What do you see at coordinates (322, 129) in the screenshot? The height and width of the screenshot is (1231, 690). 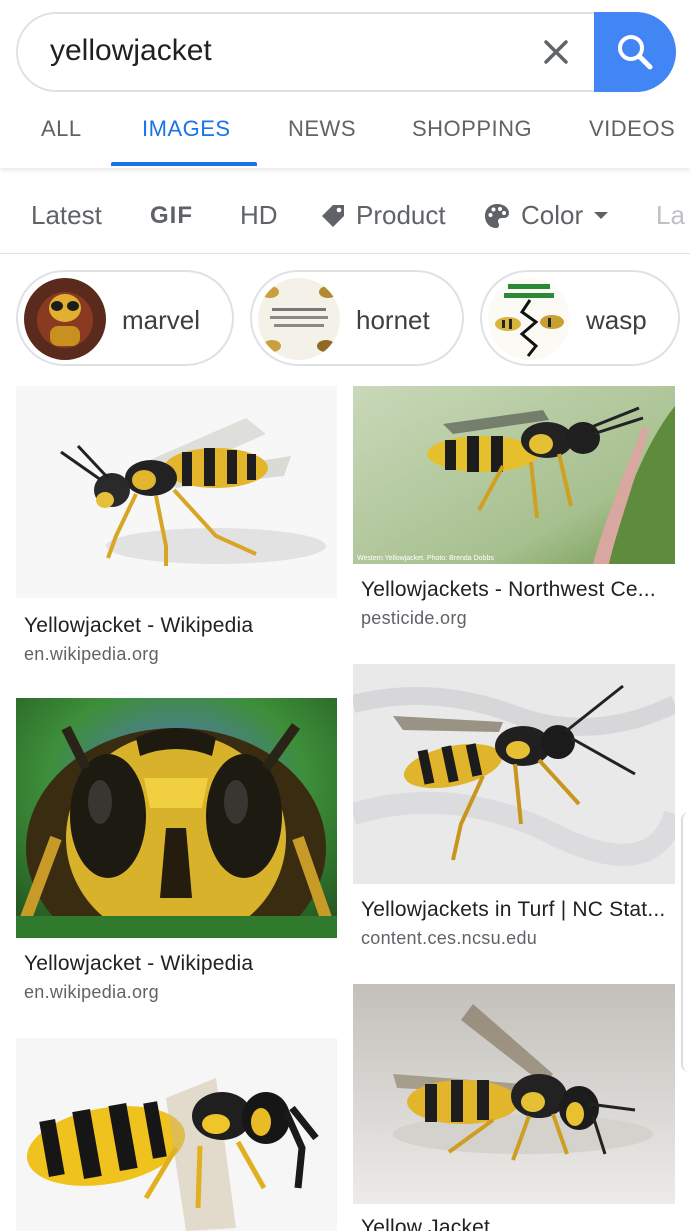 I see `tab-news: NEWS` at bounding box center [322, 129].